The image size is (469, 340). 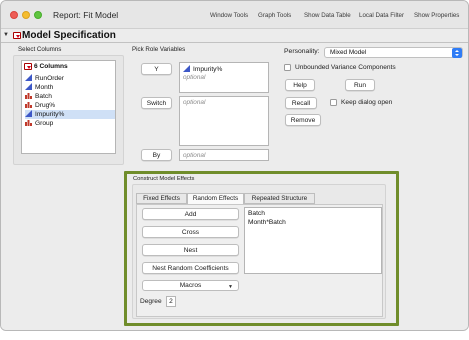 What do you see at coordinates (224, 121) in the screenshot?
I see `switch-role-list: optional` at bounding box center [224, 121].